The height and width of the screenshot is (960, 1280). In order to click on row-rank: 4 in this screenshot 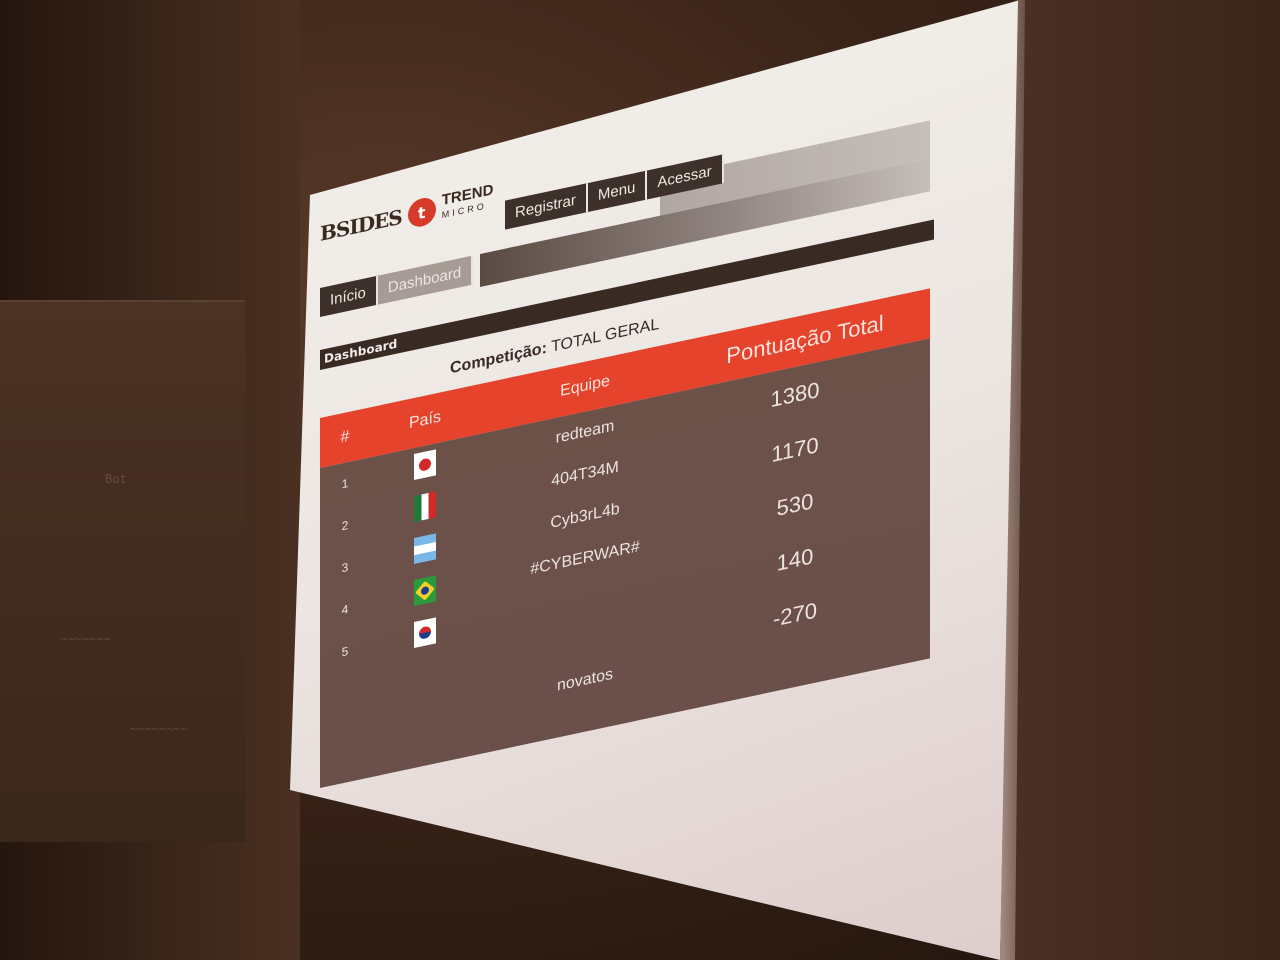, I will do `click(345, 609)`.